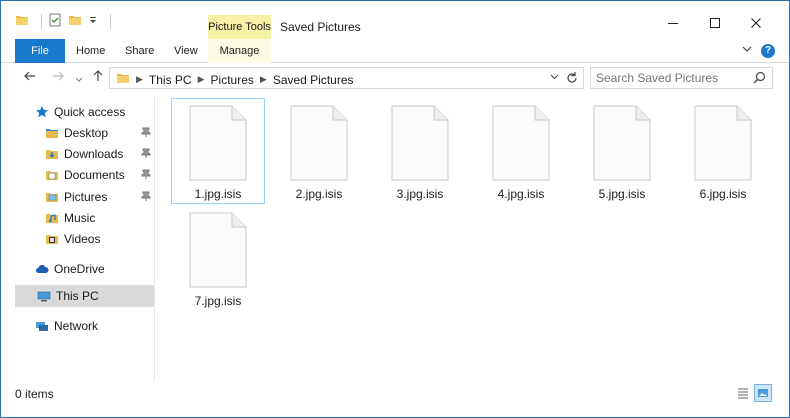 This screenshot has width=790, height=418. What do you see at coordinates (554, 77) in the screenshot?
I see `address-dropdown-button` at bounding box center [554, 77].